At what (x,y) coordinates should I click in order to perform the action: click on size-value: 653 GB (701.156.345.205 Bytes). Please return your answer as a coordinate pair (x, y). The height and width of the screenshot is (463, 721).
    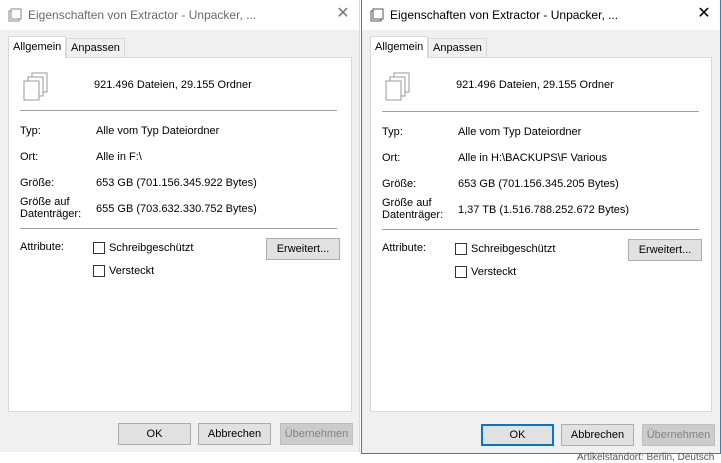
    Looking at the image, I should click on (538, 184).